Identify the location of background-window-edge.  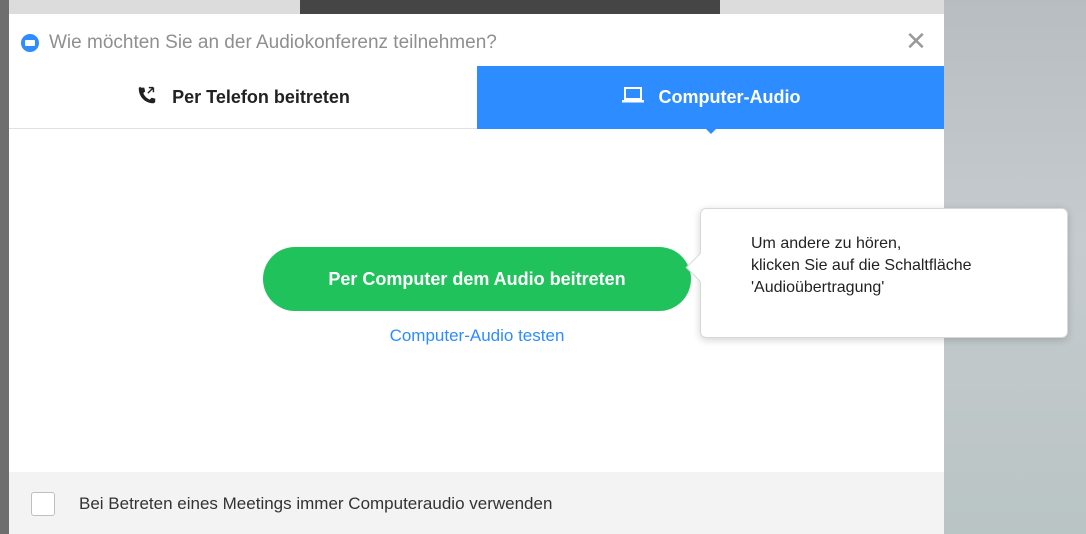
(510, 7).